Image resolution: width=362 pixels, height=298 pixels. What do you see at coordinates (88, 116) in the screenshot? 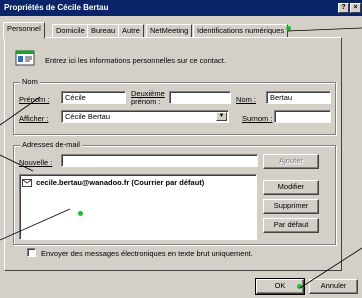
I see `afficher-value: Cécile Bertau` at bounding box center [88, 116].